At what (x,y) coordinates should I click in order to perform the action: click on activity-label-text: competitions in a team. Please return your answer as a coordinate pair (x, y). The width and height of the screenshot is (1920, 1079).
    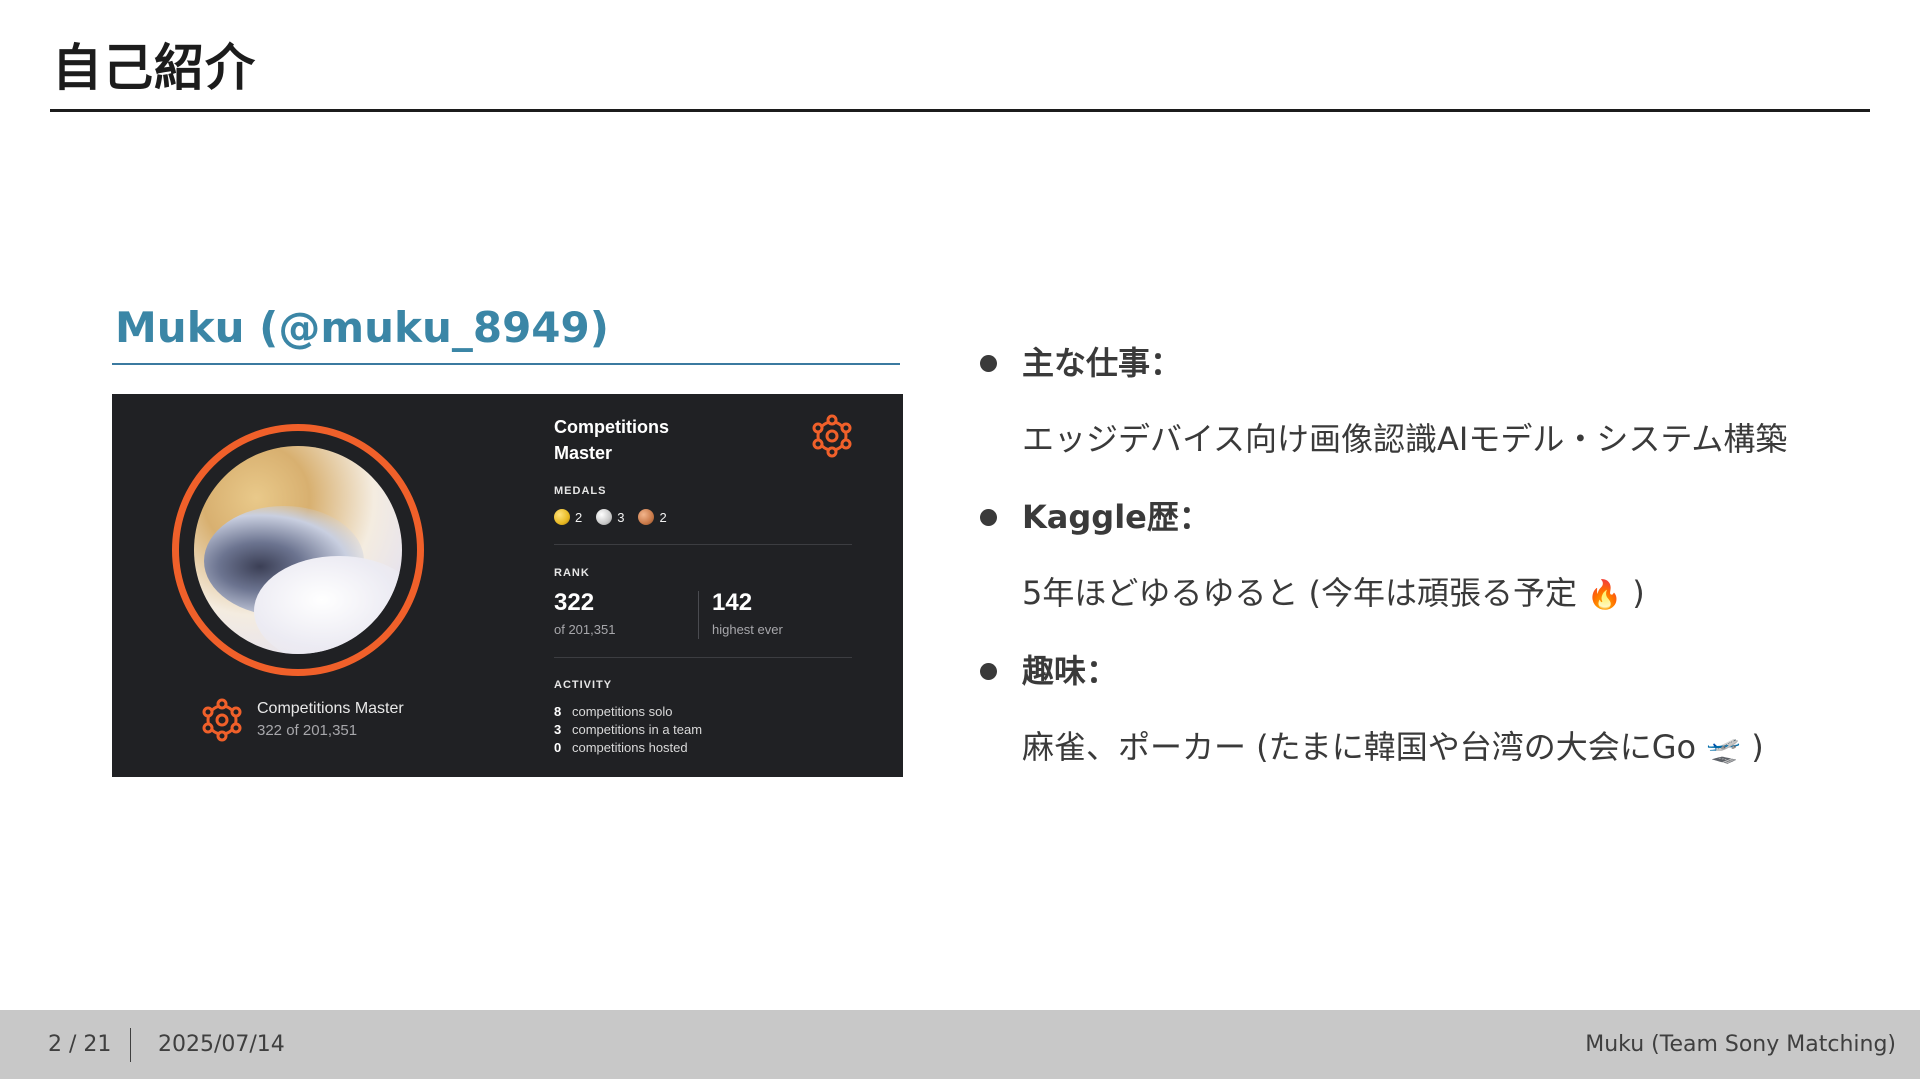
    Looking at the image, I should click on (637, 729).